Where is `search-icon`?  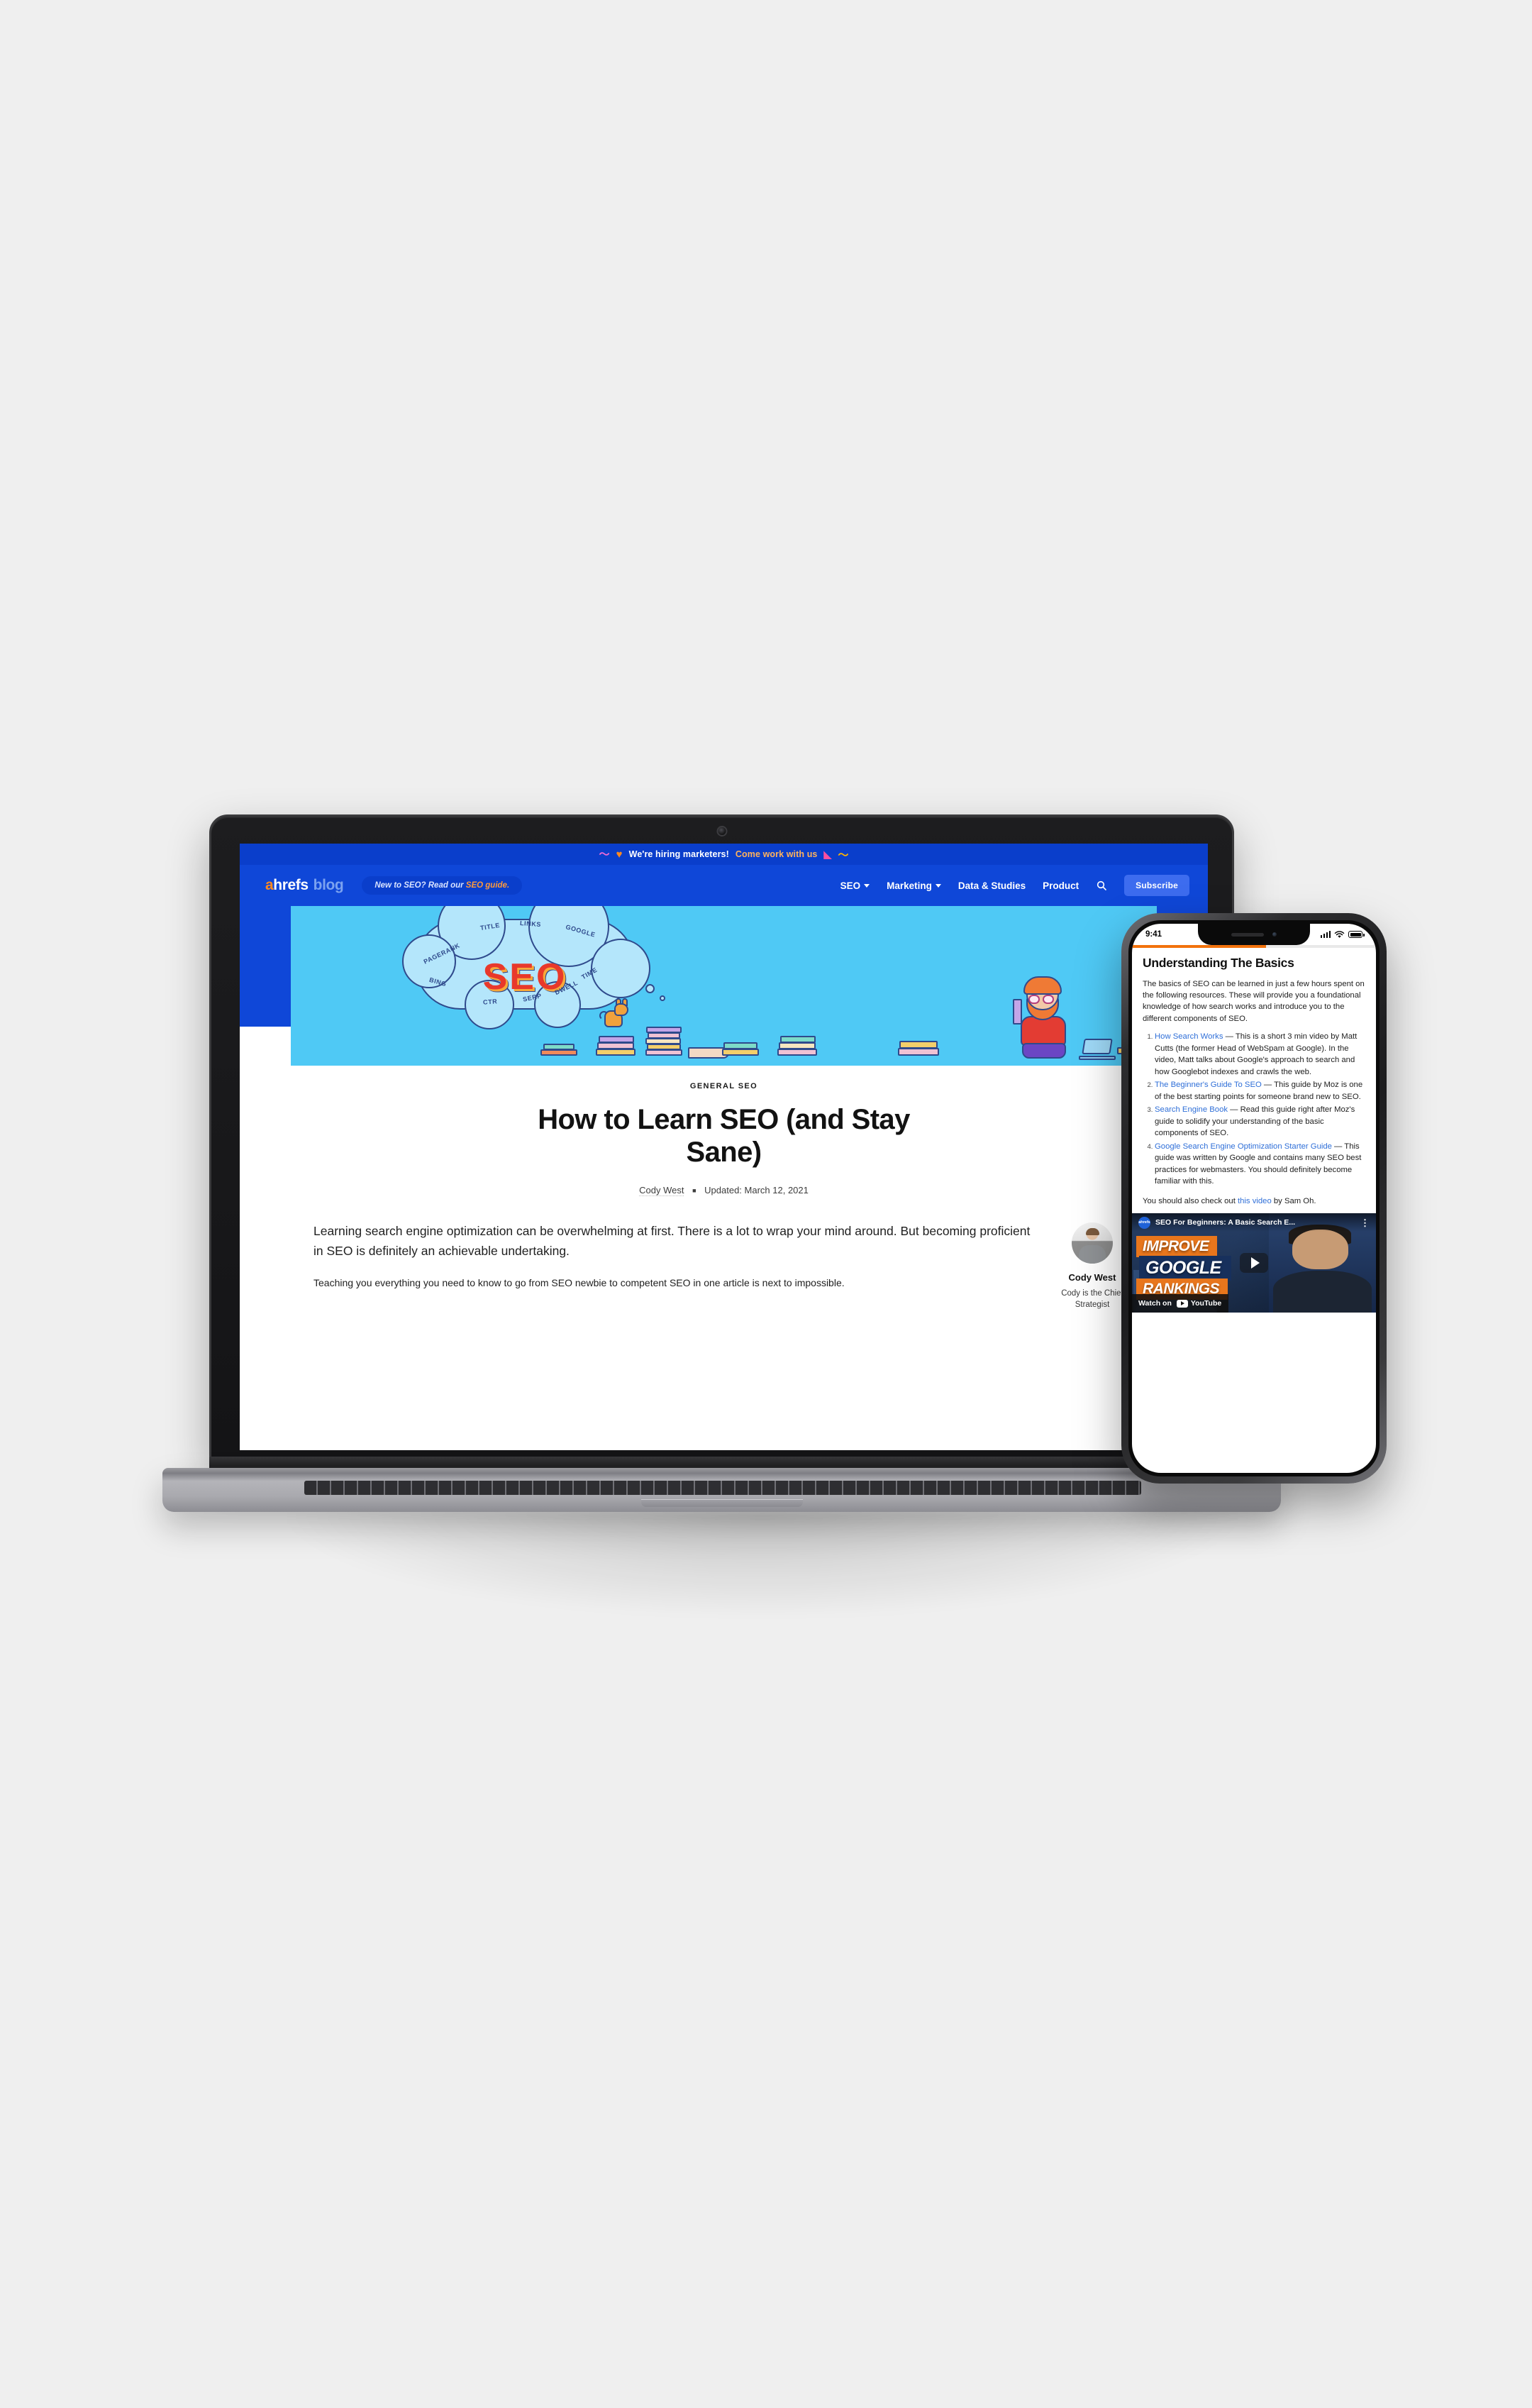
search-icon is located at coordinates (1101, 885).